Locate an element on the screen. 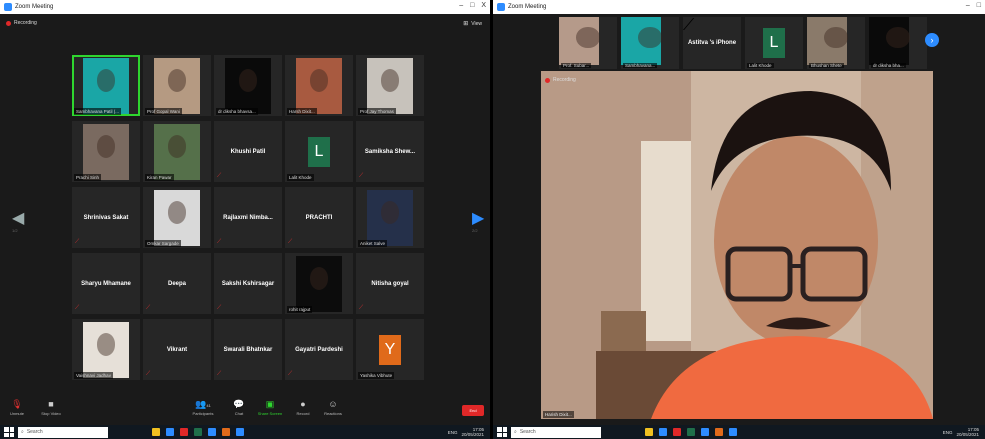 Image resolution: width=985 pixels, height=439 pixels. participant-tile: Prachi Sinh is located at coordinates (106, 151).